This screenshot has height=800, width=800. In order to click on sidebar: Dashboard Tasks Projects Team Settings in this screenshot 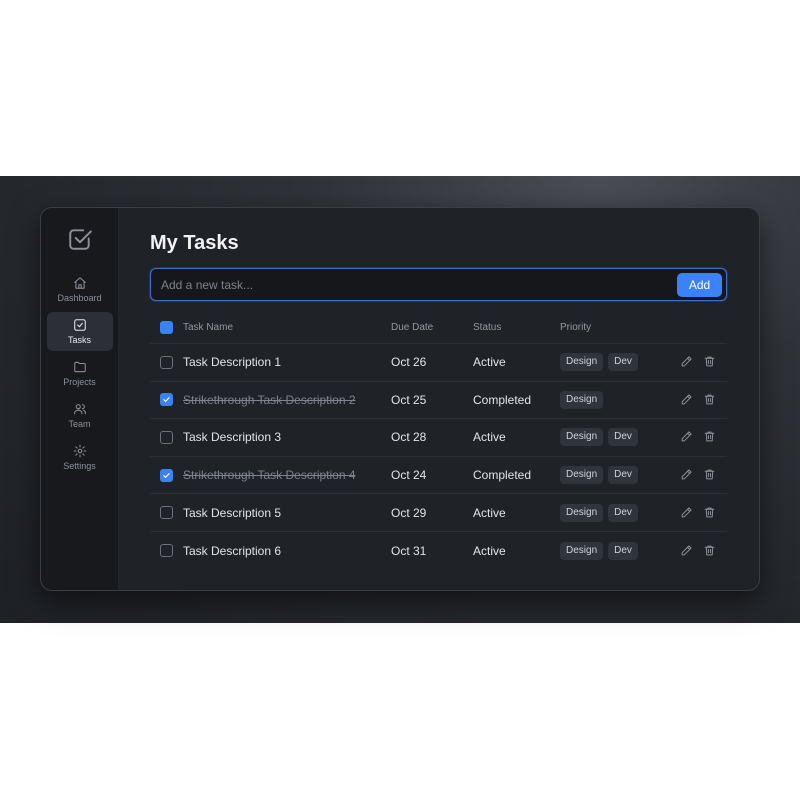, I will do `click(80, 399)`.